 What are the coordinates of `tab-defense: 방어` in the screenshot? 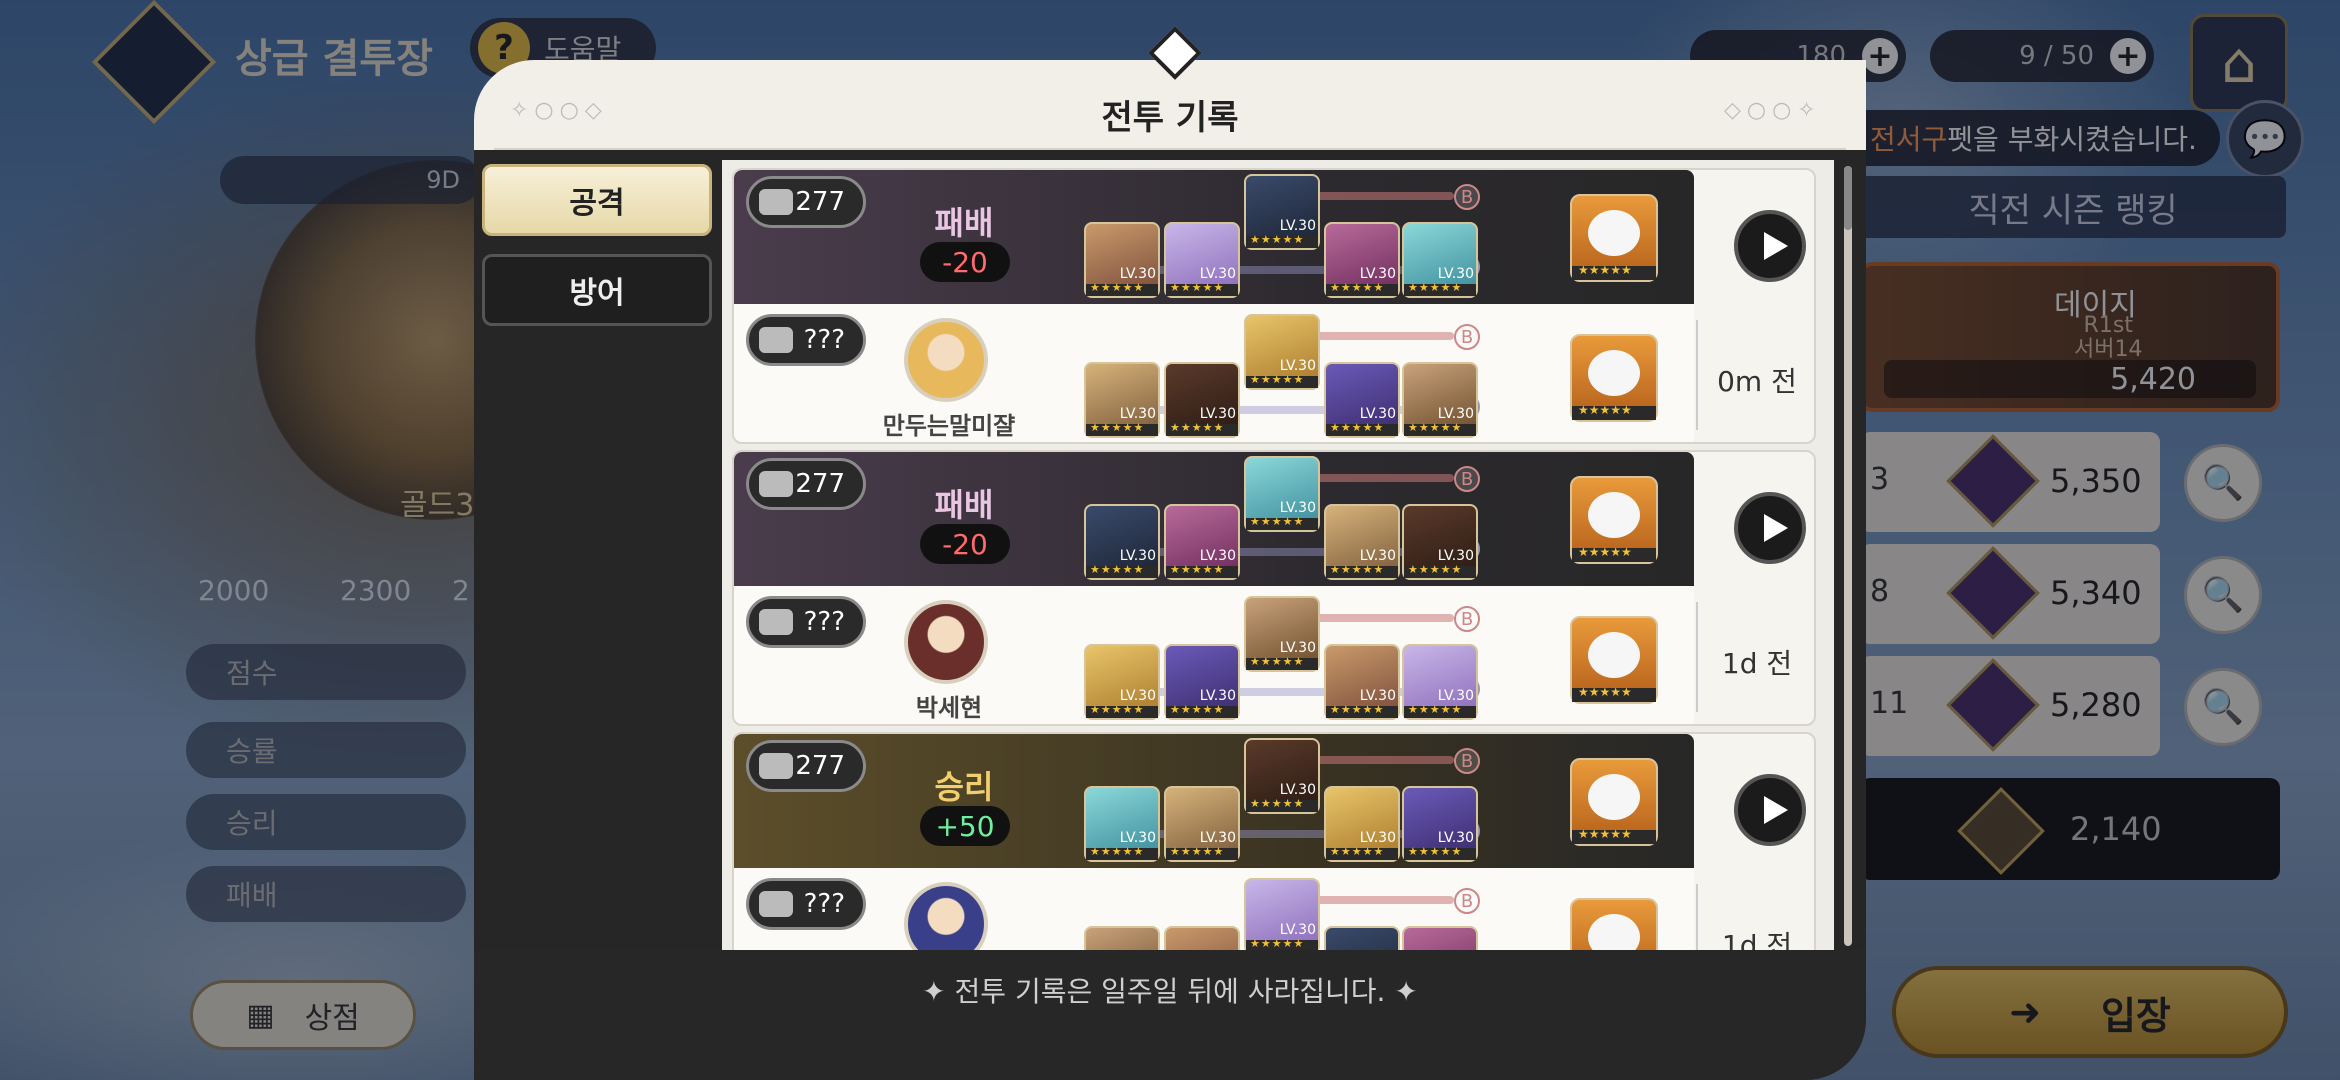 It's located at (597, 290).